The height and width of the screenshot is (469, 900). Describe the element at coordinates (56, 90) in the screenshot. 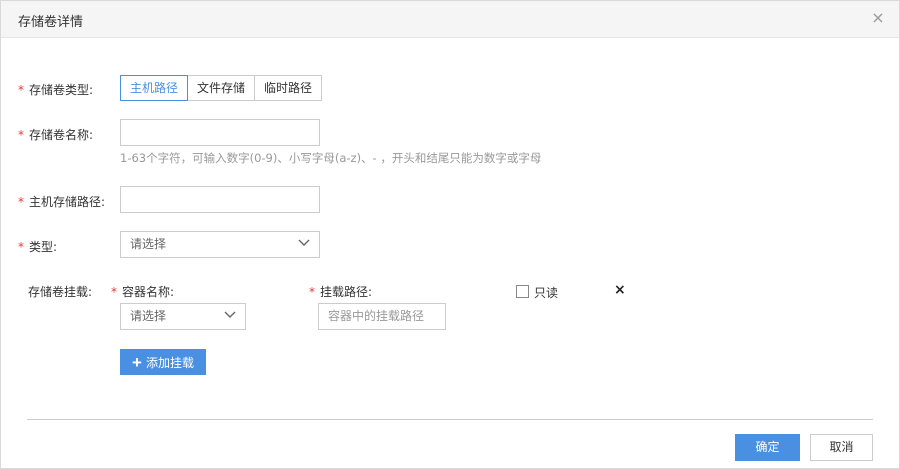

I see `volume-type-label: * 存储卷类型:` at that location.